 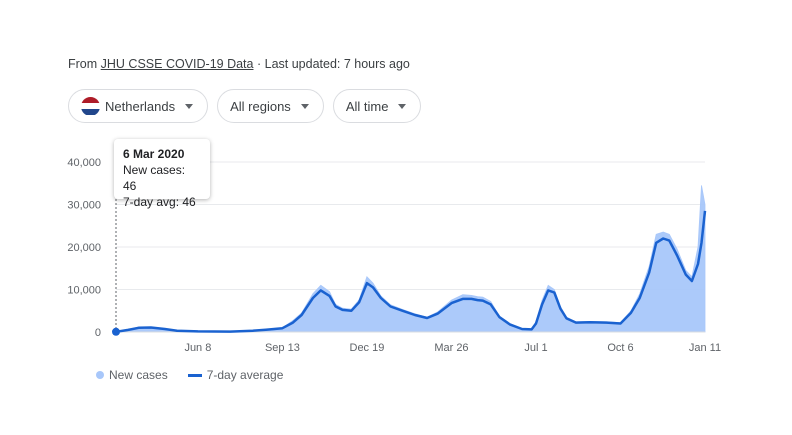 I want to click on legend-new-cases-swatch, so click(x=100, y=375).